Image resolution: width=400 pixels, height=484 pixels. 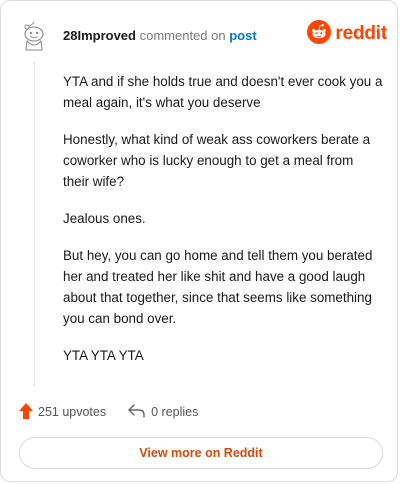 What do you see at coordinates (34, 224) in the screenshot?
I see `thread-line` at bounding box center [34, 224].